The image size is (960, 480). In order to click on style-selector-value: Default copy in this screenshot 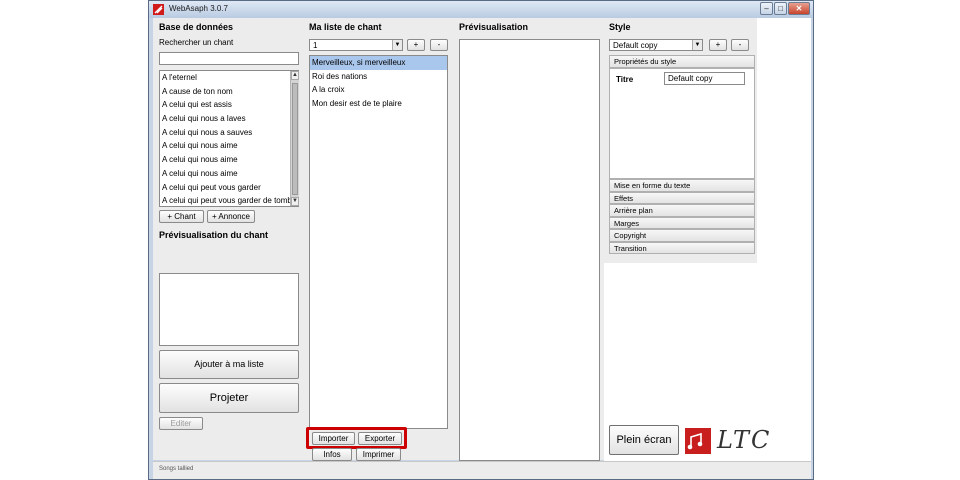, I will do `click(635, 45)`.